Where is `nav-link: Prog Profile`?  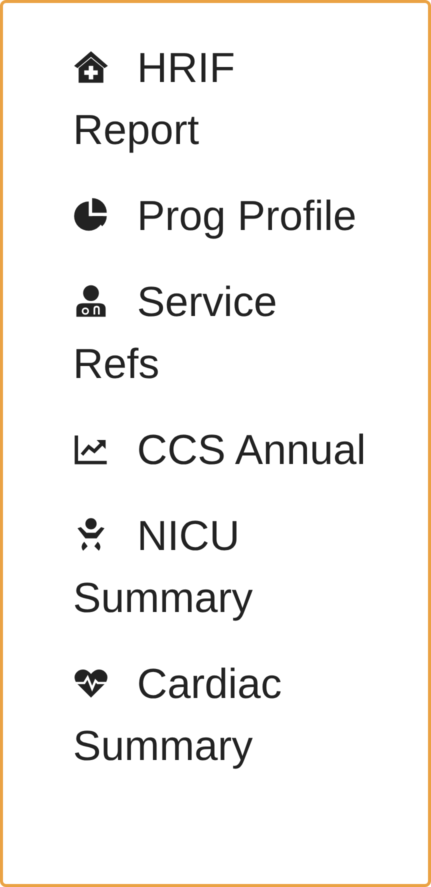 nav-link: Prog Profile is located at coordinates (222, 216).